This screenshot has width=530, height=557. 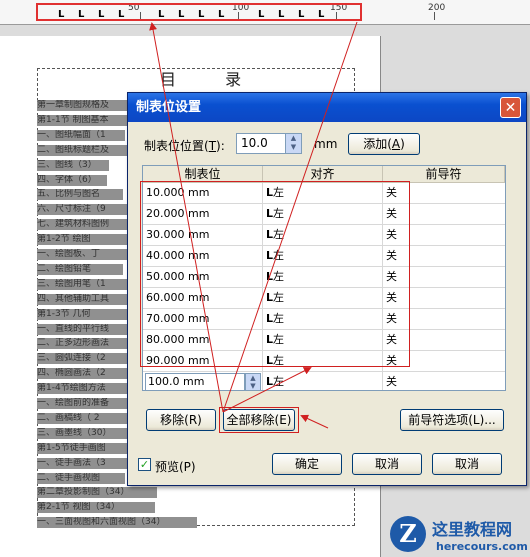 I want to click on tab-position-edit: 100.0 mm, so click(x=195, y=381).